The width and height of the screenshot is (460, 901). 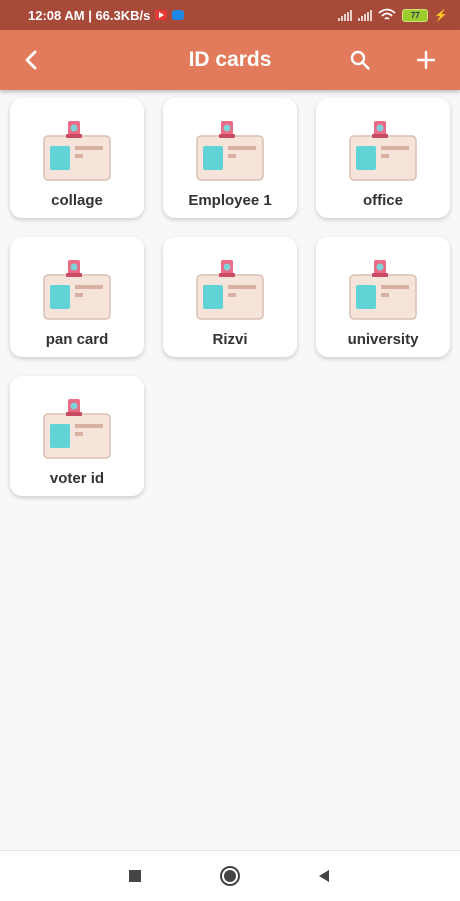 I want to click on id-card-item: Employee 1, so click(x=230, y=158).